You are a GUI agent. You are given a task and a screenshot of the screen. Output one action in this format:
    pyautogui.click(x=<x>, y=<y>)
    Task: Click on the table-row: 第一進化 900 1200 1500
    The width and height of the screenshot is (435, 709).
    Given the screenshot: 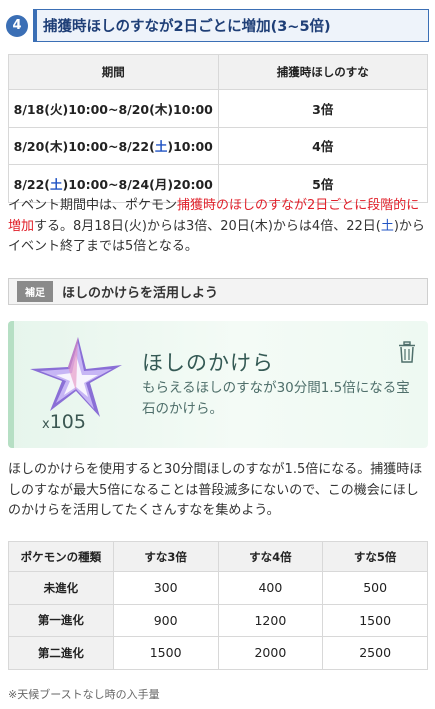 What is the action you would take?
    pyautogui.click(x=218, y=620)
    